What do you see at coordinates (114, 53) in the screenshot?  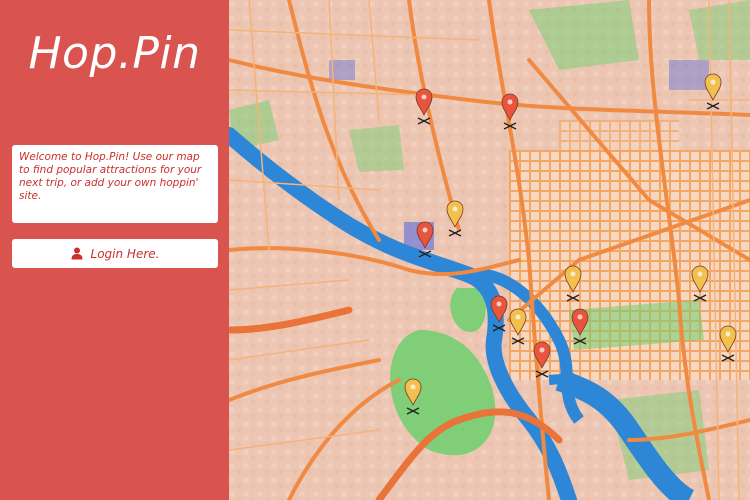 I see `app-logo: Hop.Pin` at bounding box center [114, 53].